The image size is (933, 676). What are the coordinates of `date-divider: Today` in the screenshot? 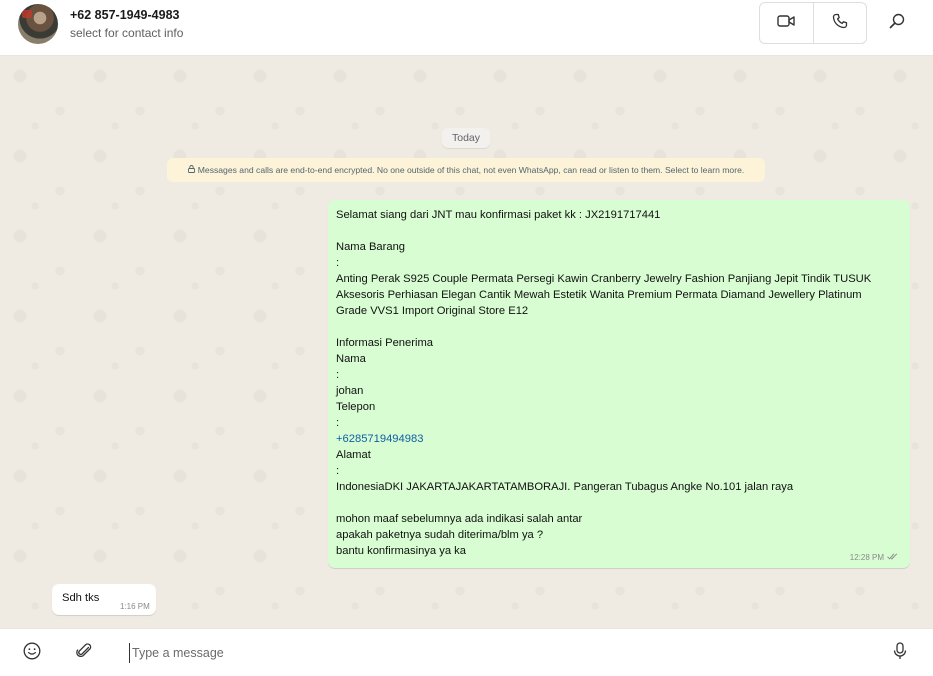 It's located at (466, 138).